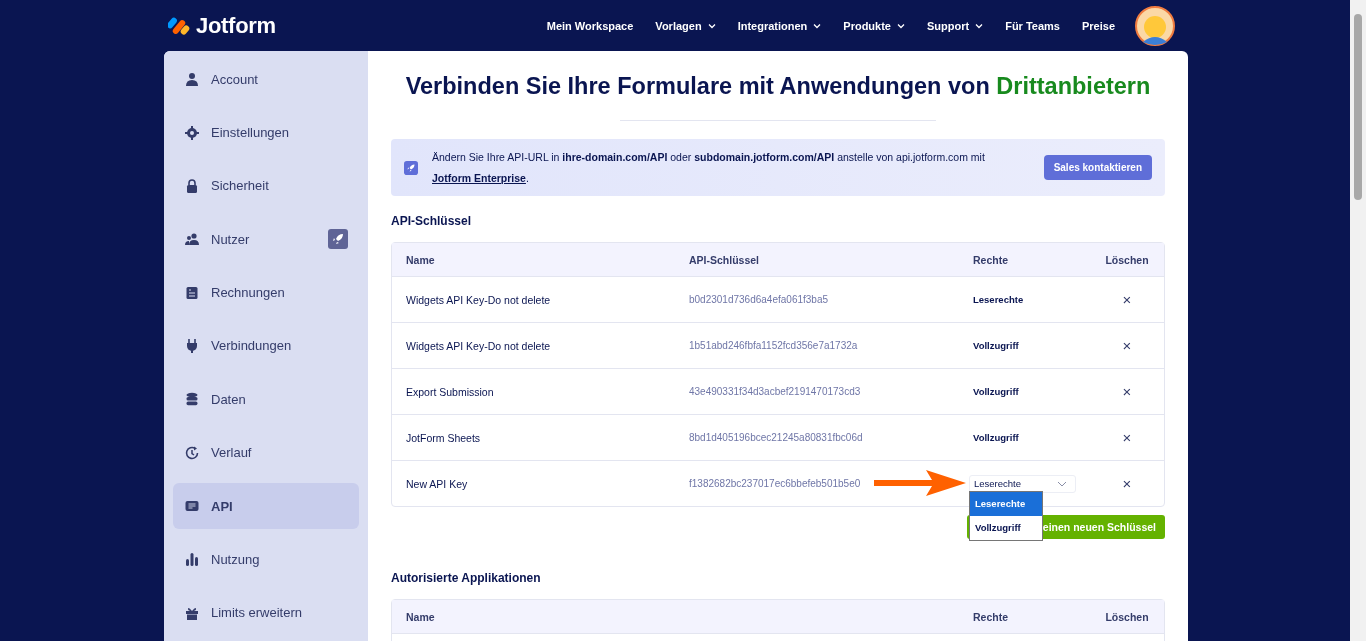 Image resolution: width=1366 pixels, height=641 pixels. Describe the element at coordinates (266, 346) in the screenshot. I see `sidebar-item: Verbindungen` at that location.